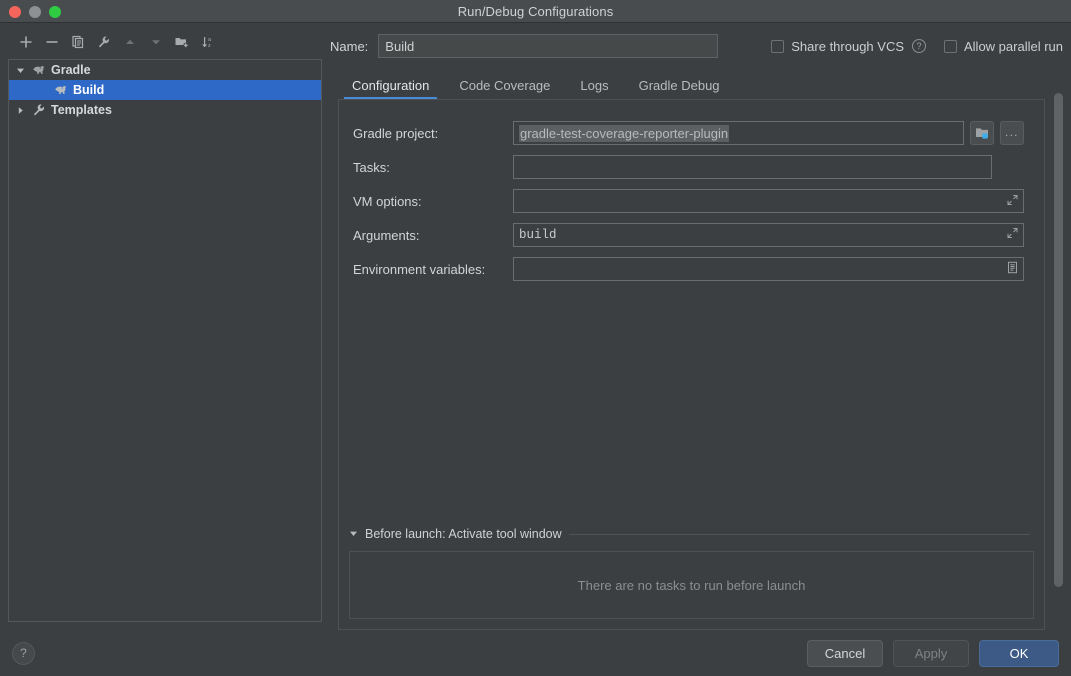 The width and height of the screenshot is (1071, 676). What do you see at coordinates (1013, 46) in the screenshot?
I see `allow-parallel-run-label: Allow parallel run` at bounding box center [1013, 46].